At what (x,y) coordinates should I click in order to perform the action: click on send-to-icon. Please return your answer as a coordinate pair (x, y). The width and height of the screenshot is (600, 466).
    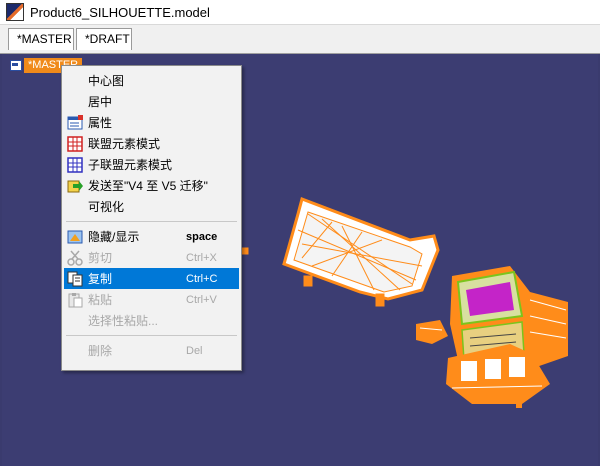
    Looking at the image, I should click on (75, 186).